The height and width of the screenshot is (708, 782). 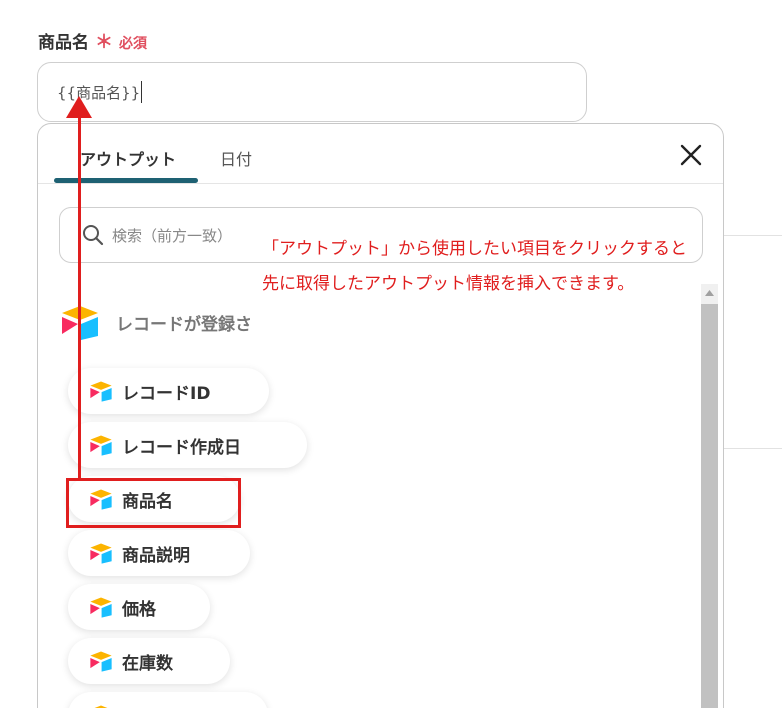 I want to click on annotation-arrow-head, so click(x=79, y=107).